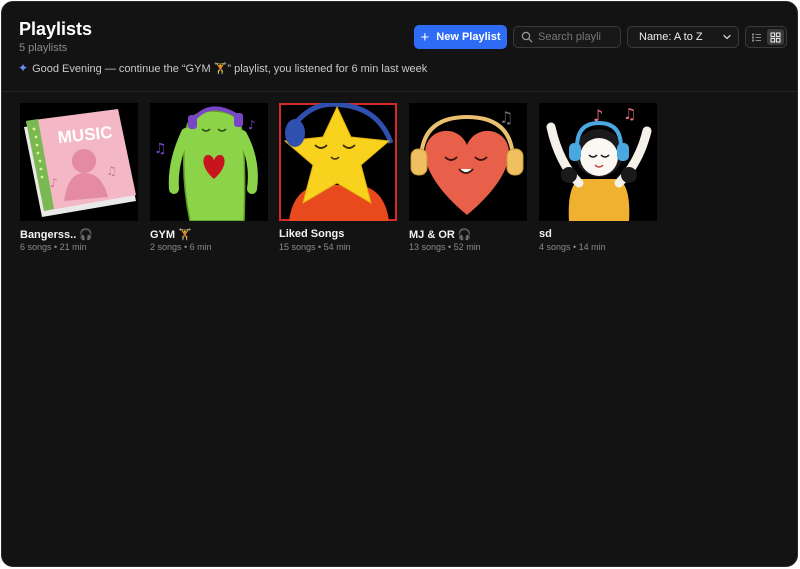  Describe the element at coordinates (766, 37) in the screenshot. I see `view-toggle` at that location.